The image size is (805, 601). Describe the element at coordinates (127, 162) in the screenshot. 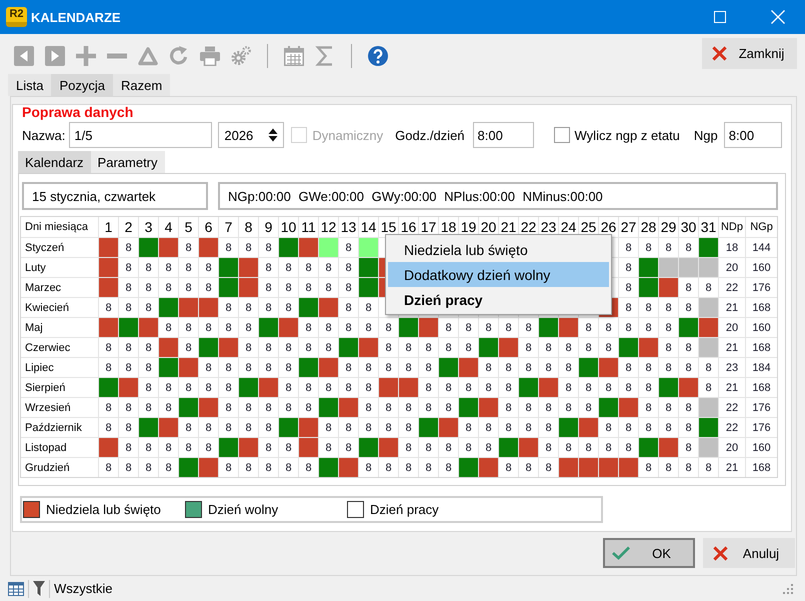

I see `tab: Parametry` at that location.